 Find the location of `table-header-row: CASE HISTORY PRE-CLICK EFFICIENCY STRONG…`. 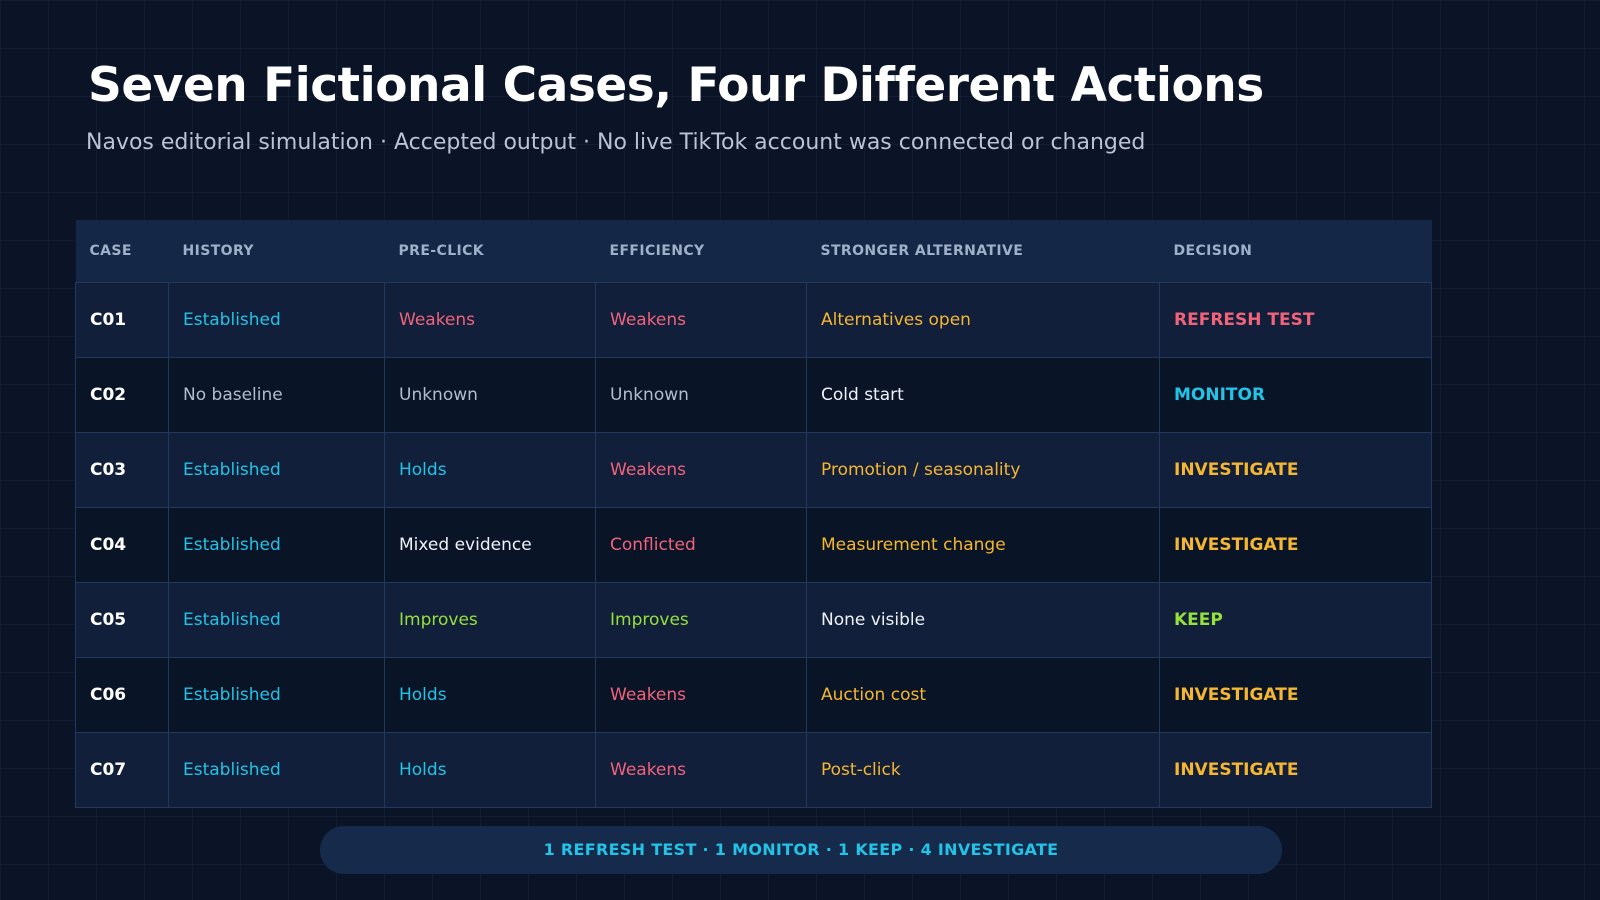

table-header-row: CASE HISTORY PRE-CLICK EFFICIENCY STRONG… is located at coordinates (753, 251).